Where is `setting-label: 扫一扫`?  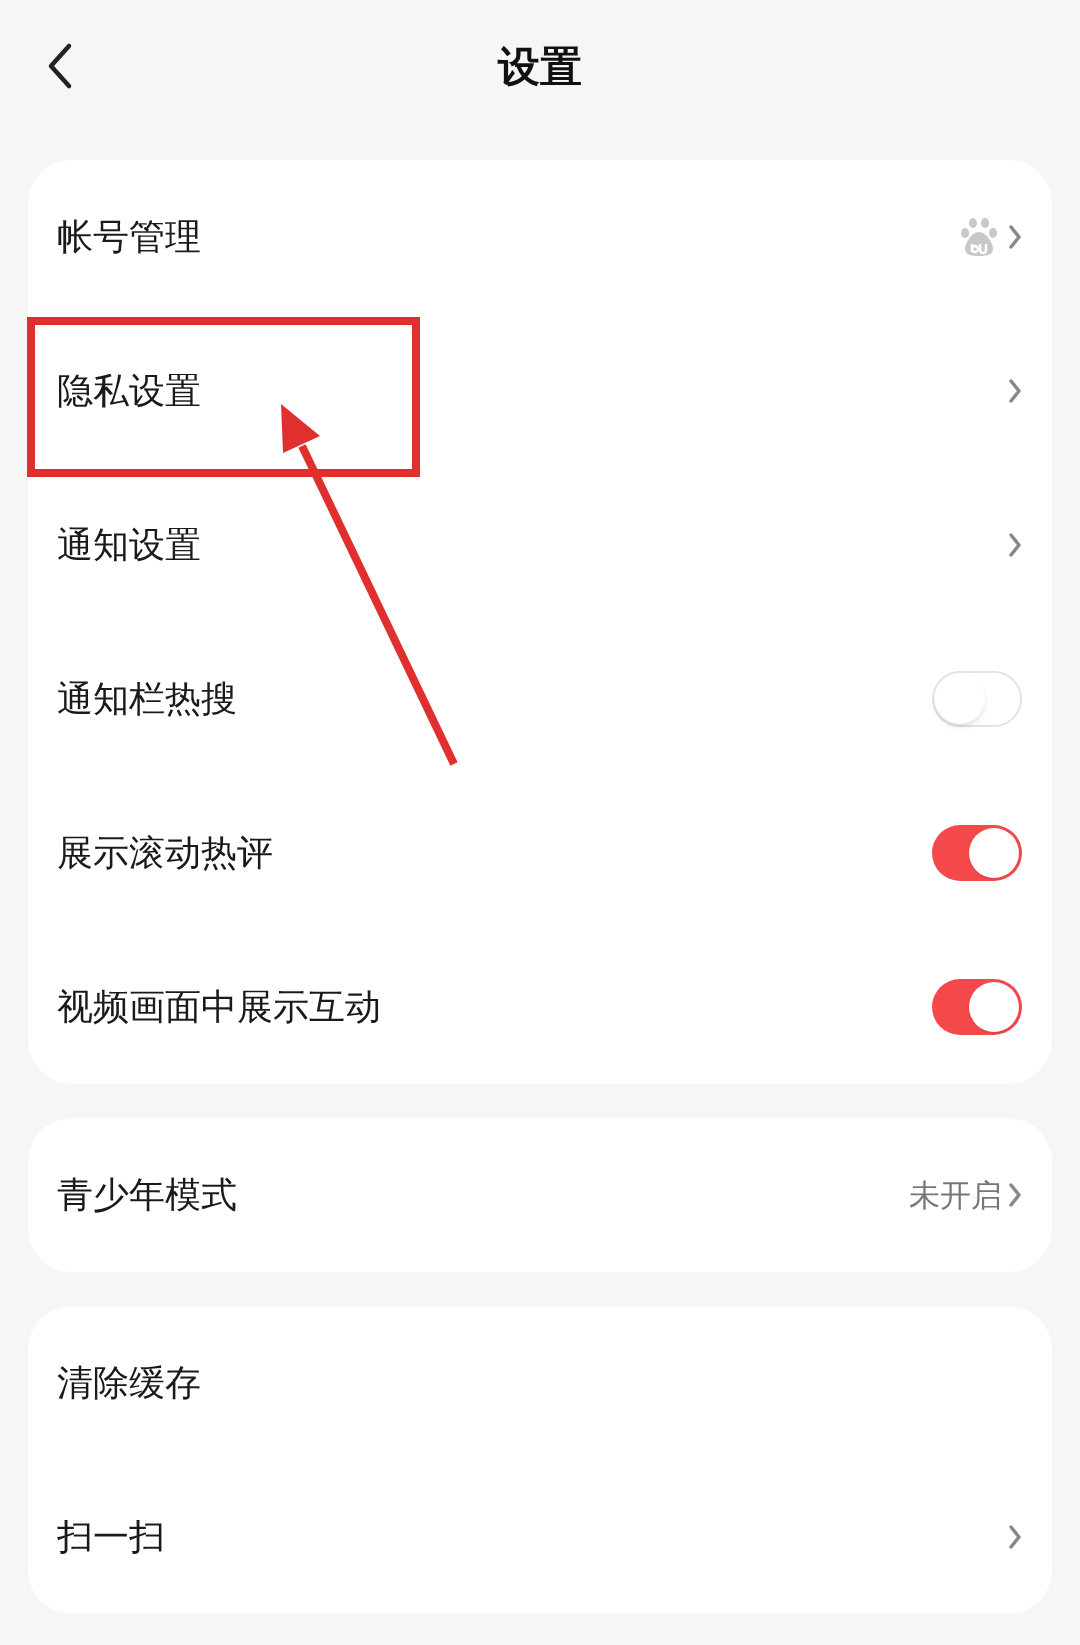
setting-label: 扫一扫 is located at coordinates (111, 1537).